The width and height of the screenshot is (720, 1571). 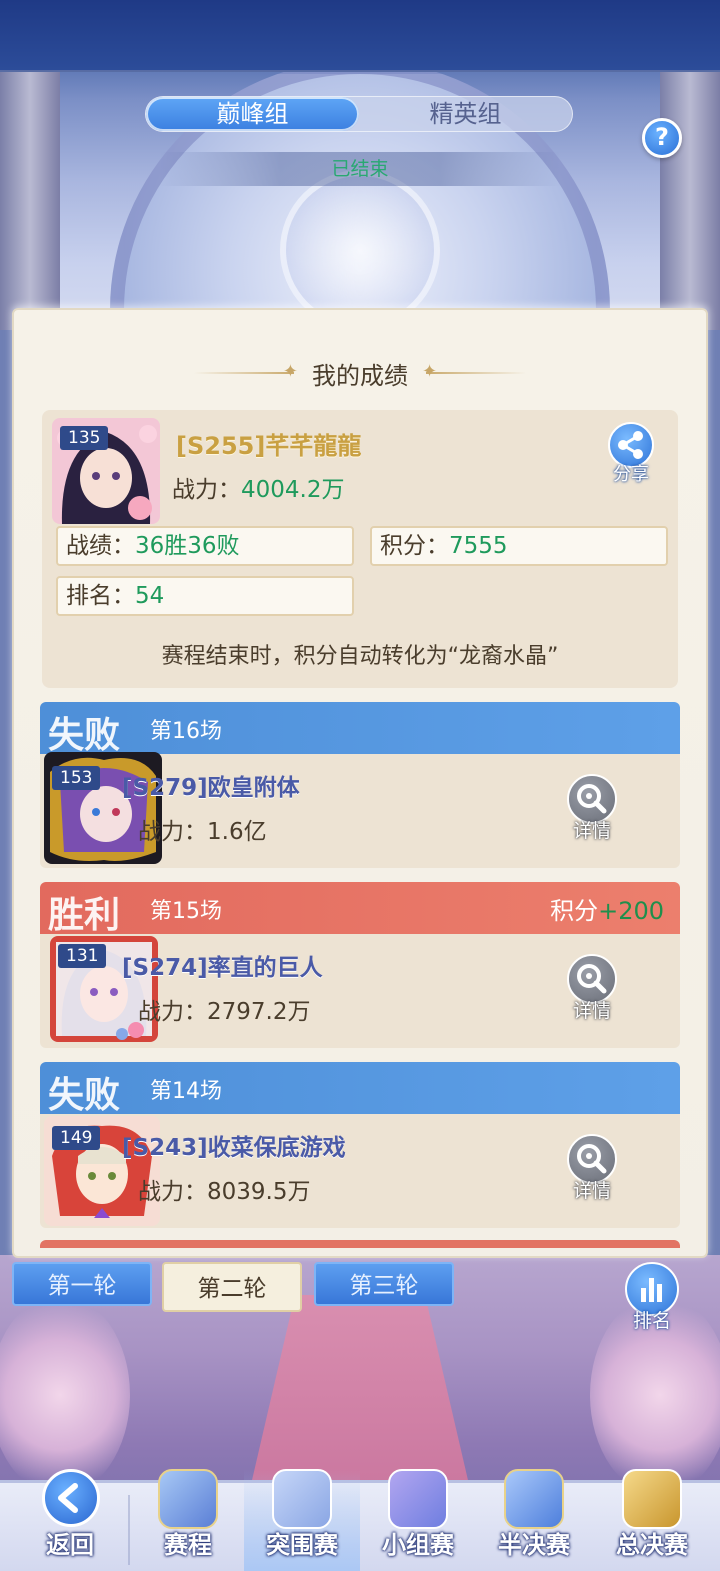 I want to click on opponent-name: [S274]率直的巨人, so click(x=222, y=968).